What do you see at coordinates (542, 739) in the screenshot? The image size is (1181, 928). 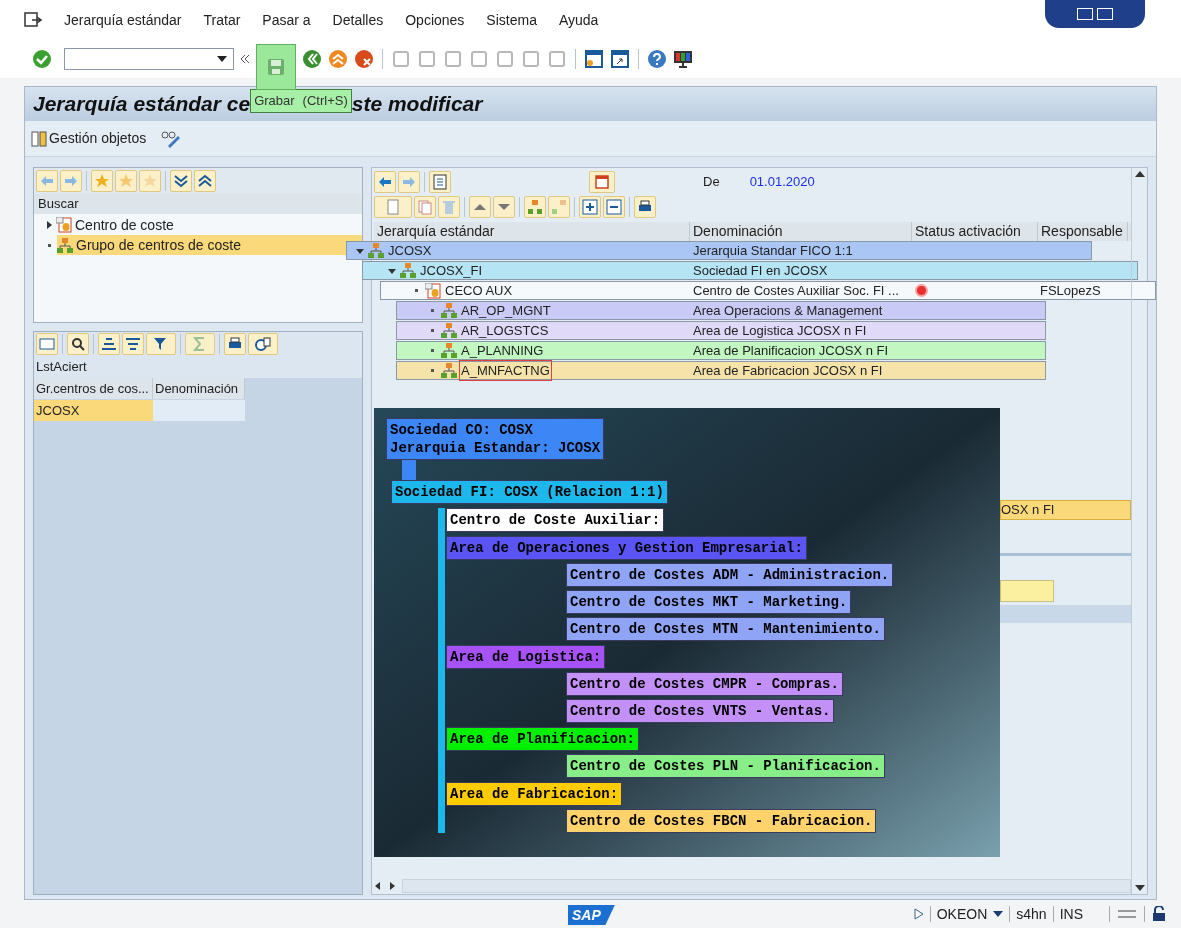 I see `diagram-label: Area de Planificacion:` at bounding box center [542, 739].